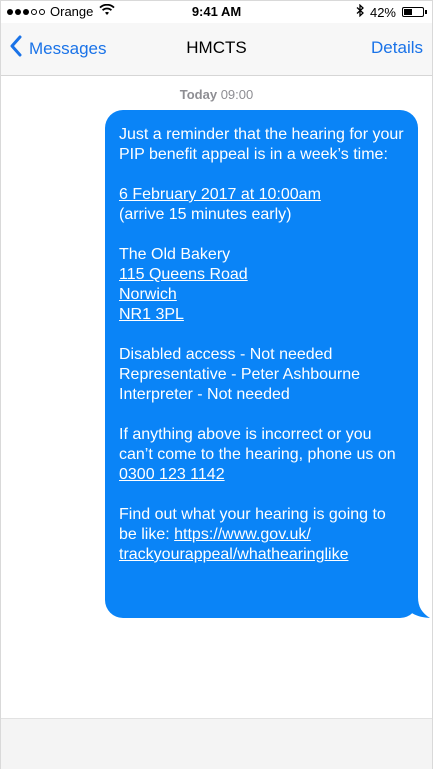  Describe the element at coordinates (233, 554) in the screenshot. I see `gov-uk-link-continued: trackyourappeal/whathearinglike` at that location.